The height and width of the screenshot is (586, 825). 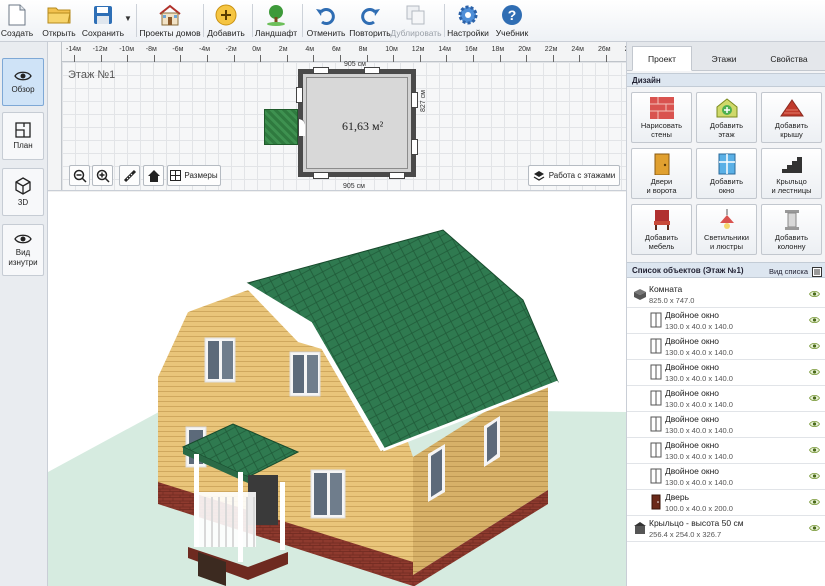 What do you see at coordinates (23, 250) in the screenshot?
I see `inside-view-mode-button: Вид изнутри` at bounding box center [23, 250].